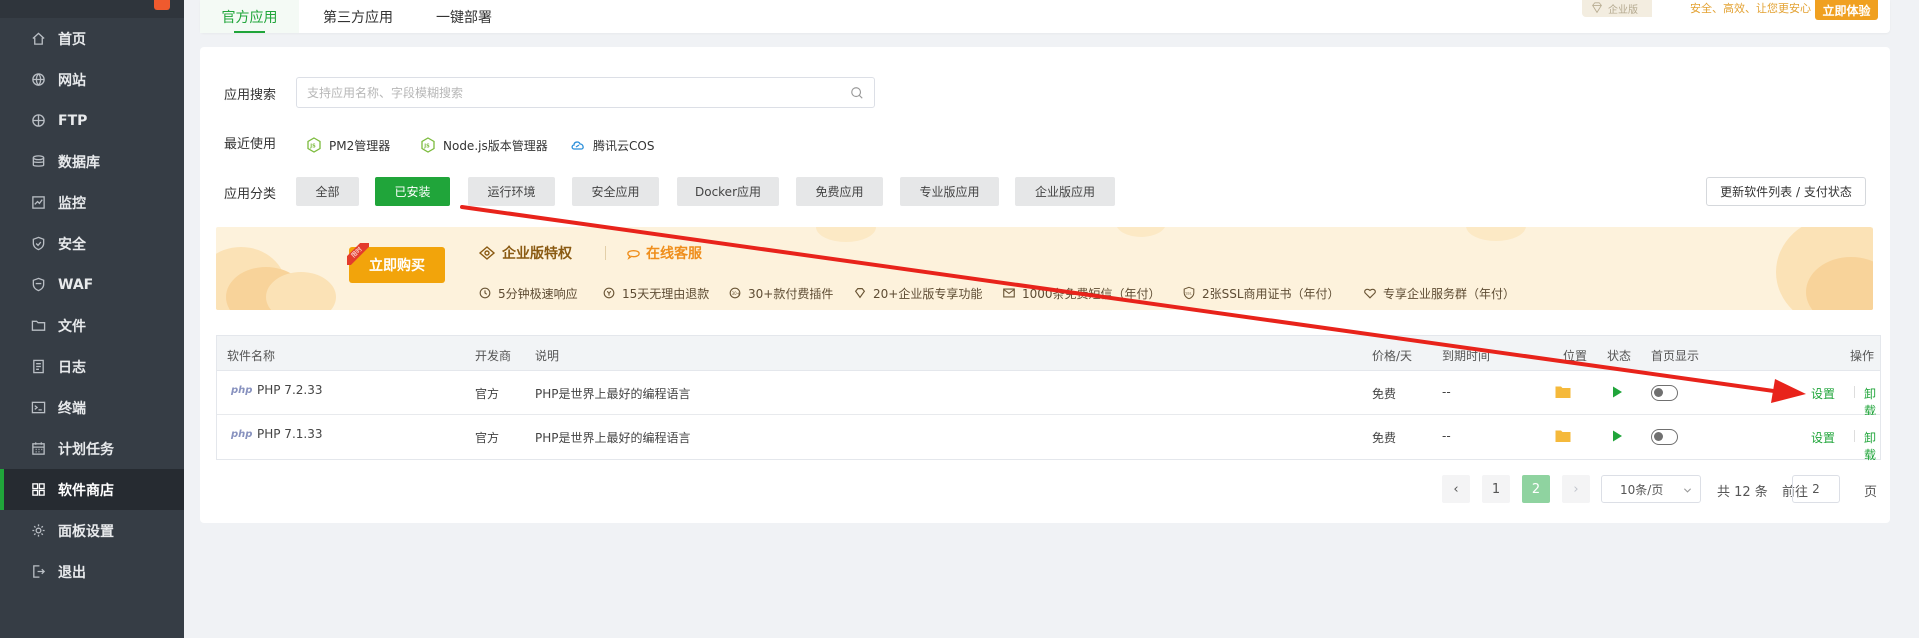 The width and height of the screenshot is (1919, 638). I want to click on sidebar-item-website: 网站, so click(92, 79).